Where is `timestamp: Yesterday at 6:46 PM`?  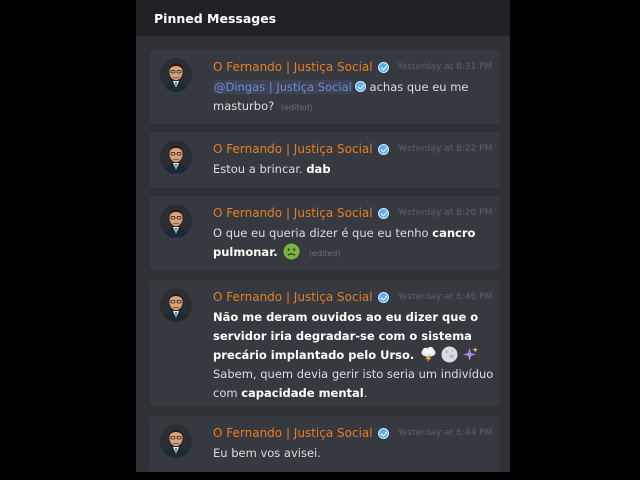 timestamp: Yesterday at 6:46 PM is located at coordinates (445, 297).